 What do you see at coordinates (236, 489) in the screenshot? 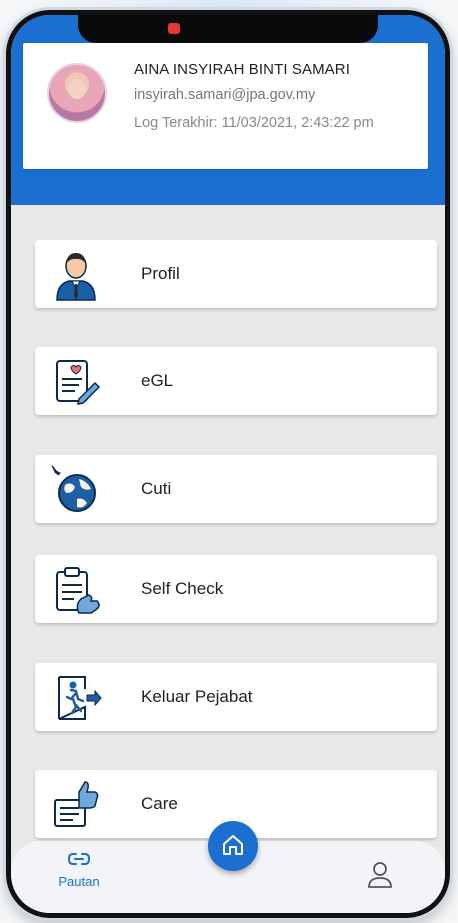
I see `menu-item-cuti: Cuti` at bounding box center [236, 489].